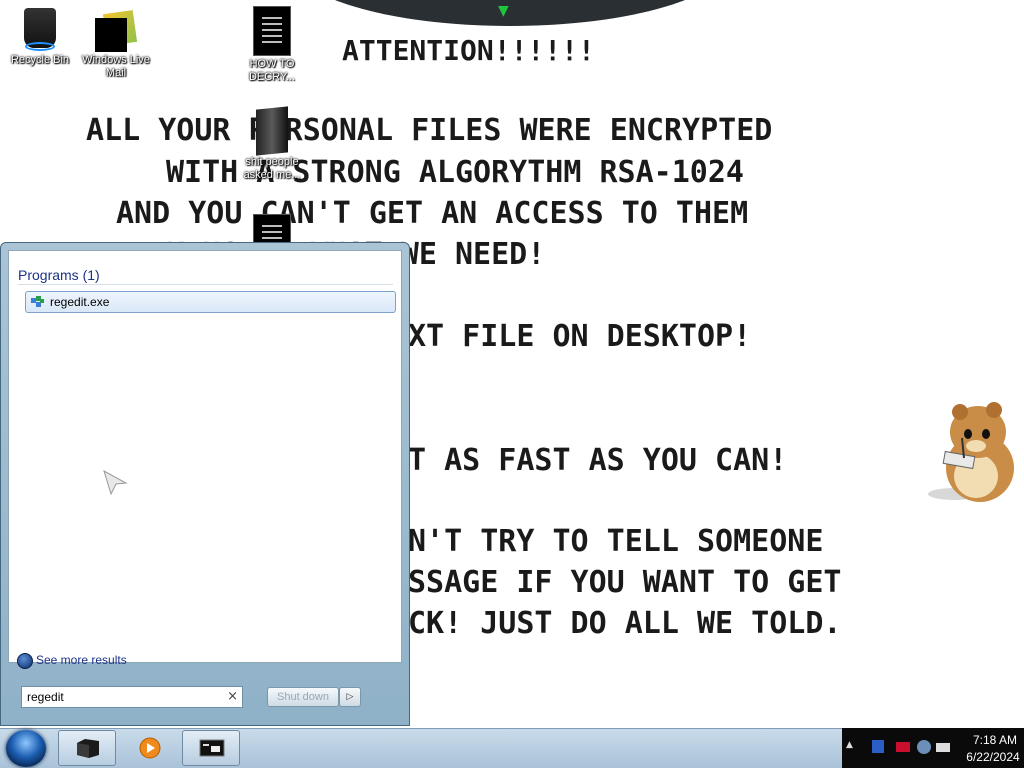  Describe the element at coordinates (849, 745) in the screenshot. I see `show-hidden-icons-arrow: ▲` at that location.